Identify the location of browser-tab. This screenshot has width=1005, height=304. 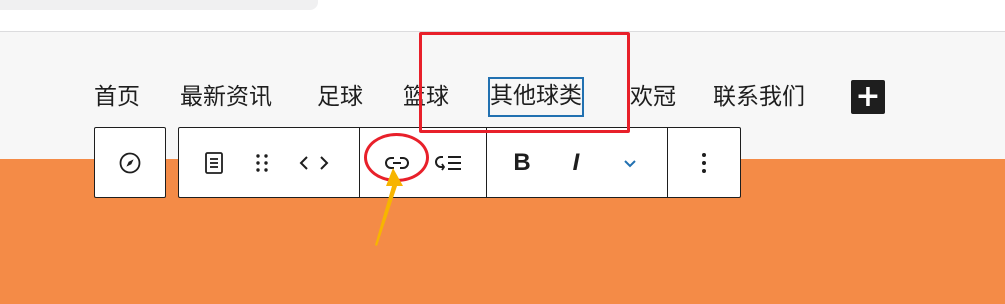
(159, 5).